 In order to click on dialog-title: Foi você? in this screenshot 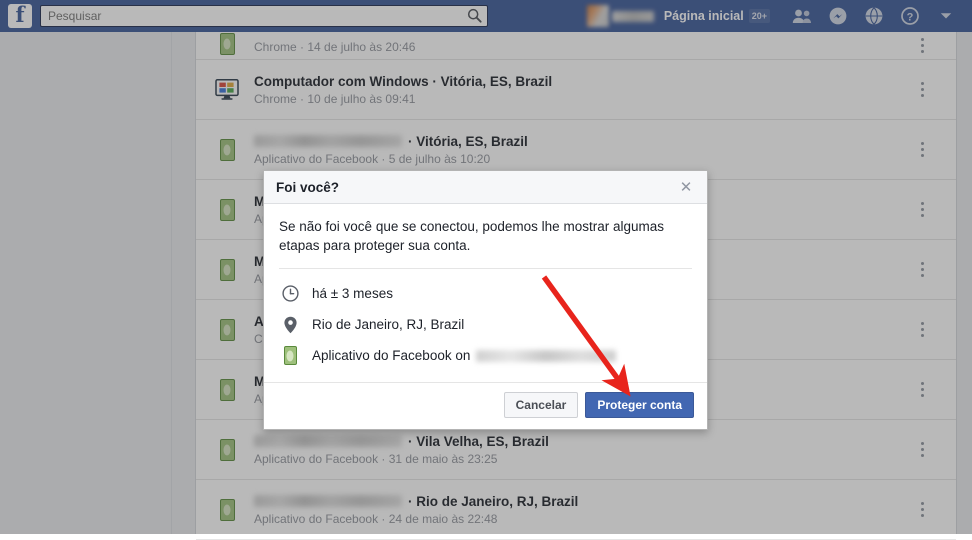, I will do `click(308, 187)`.